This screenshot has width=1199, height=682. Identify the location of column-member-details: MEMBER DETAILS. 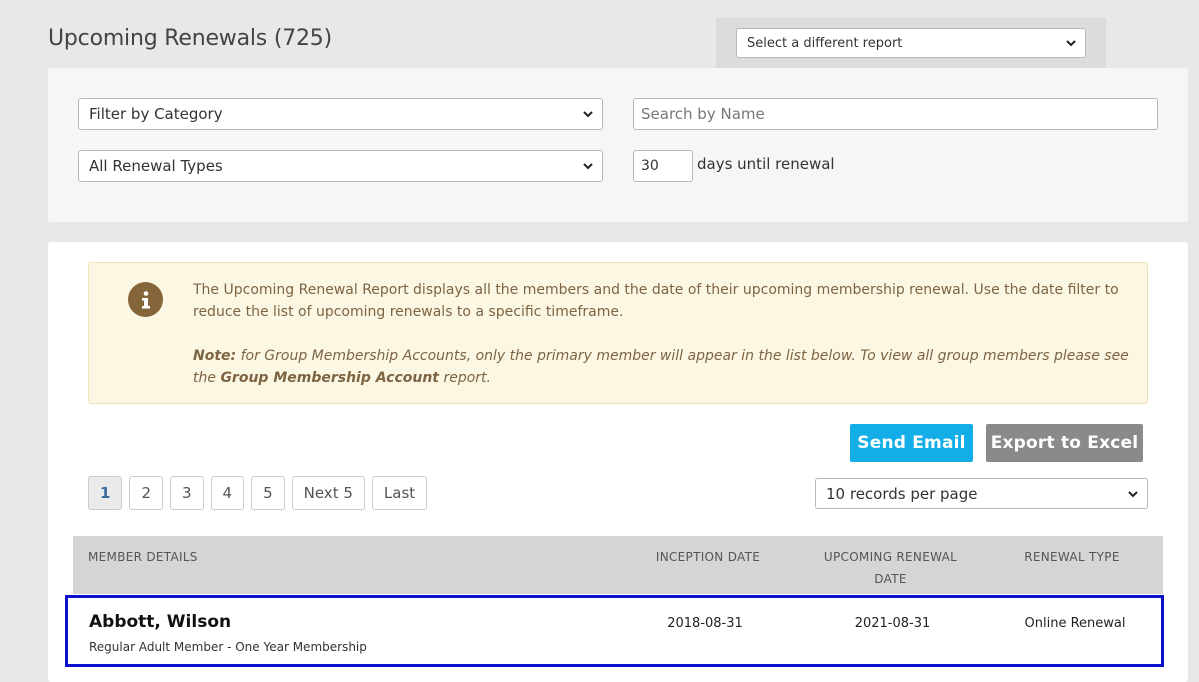
(143, 557).